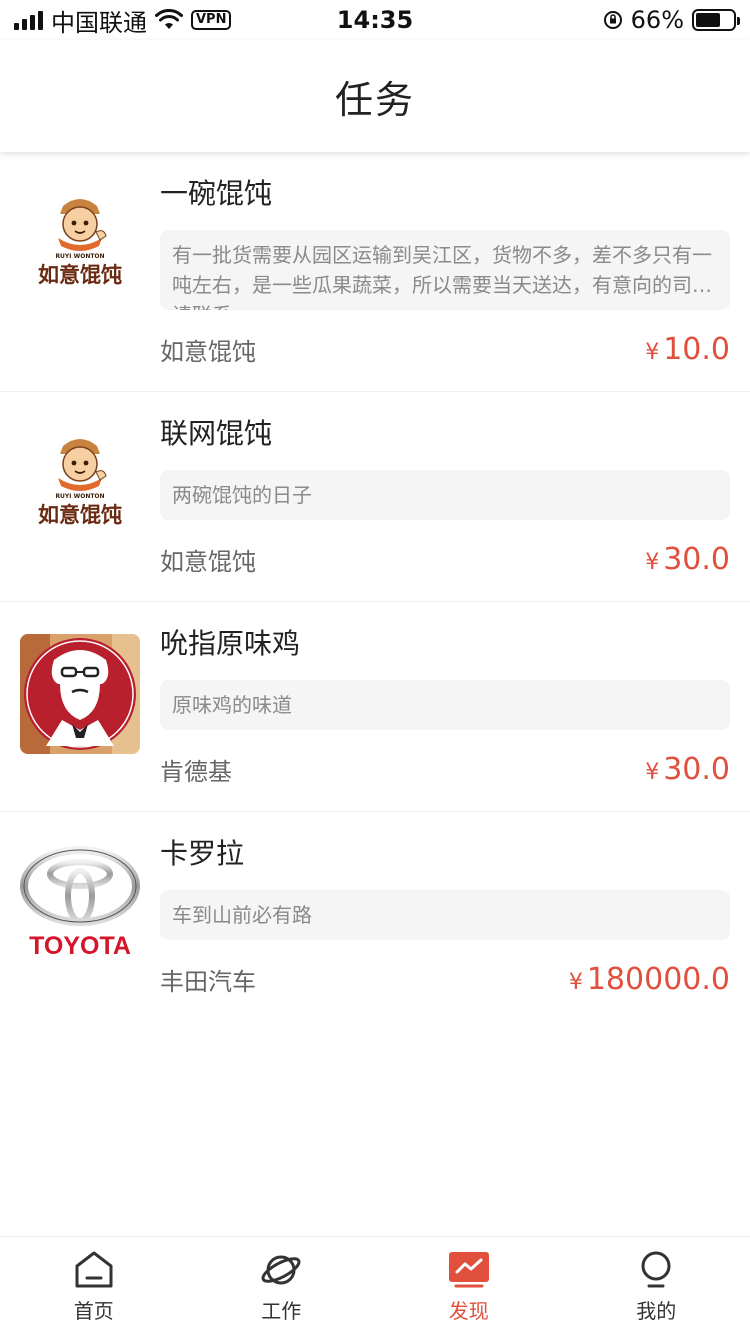 The width and height of the screenshot is (750, 1334). I want to click on task-meta: 如意馄饨 ¥30.0, so click(445, 559).